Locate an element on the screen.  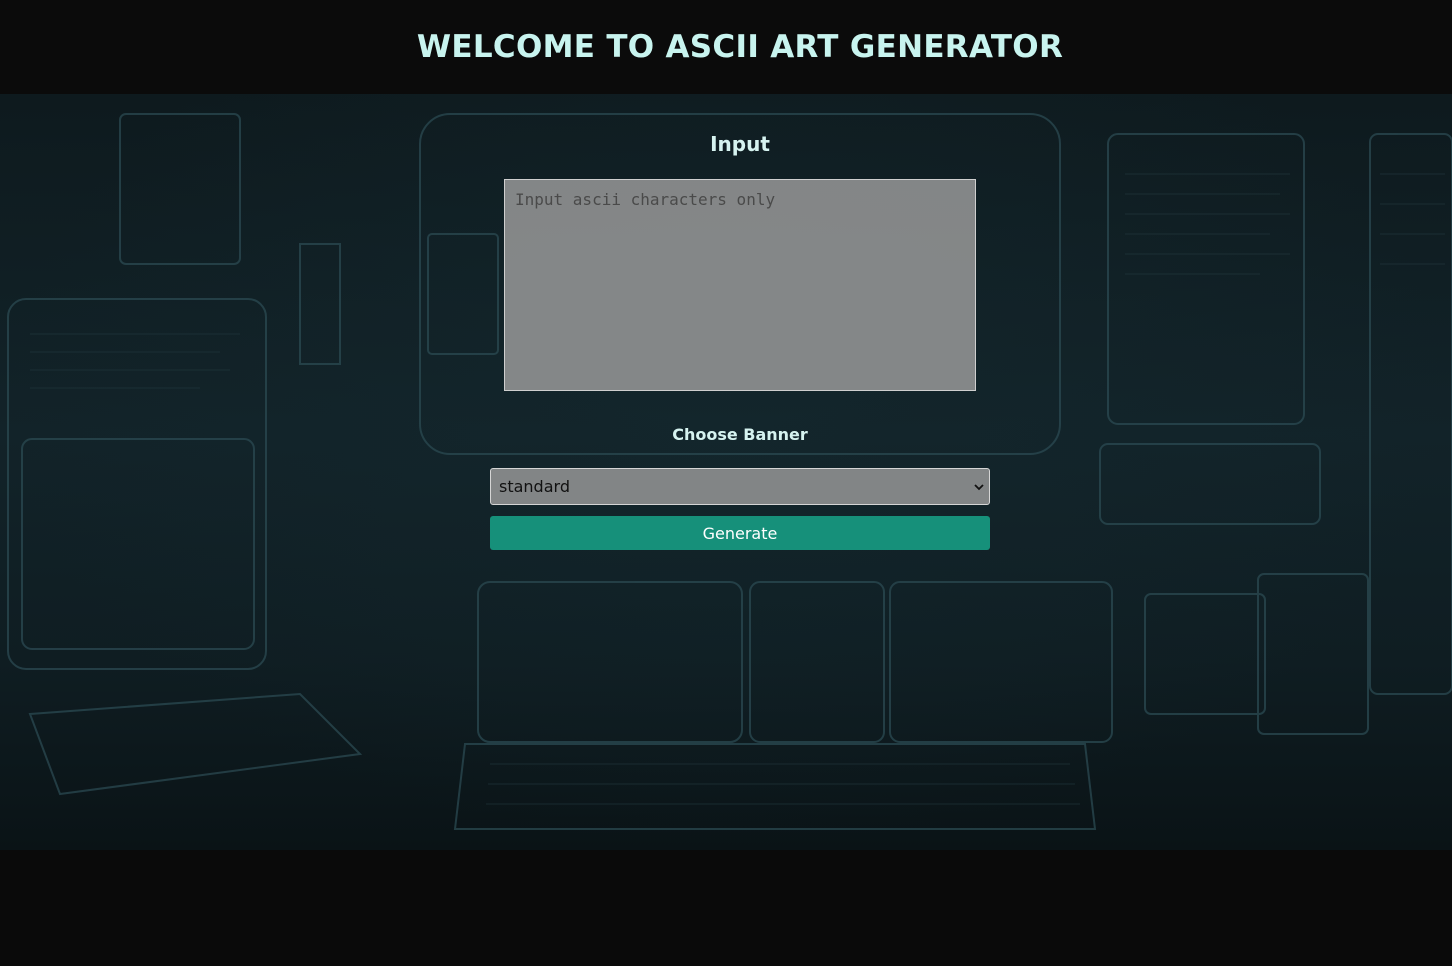
banner-select-value: standard is located at coordinates (534, 486).